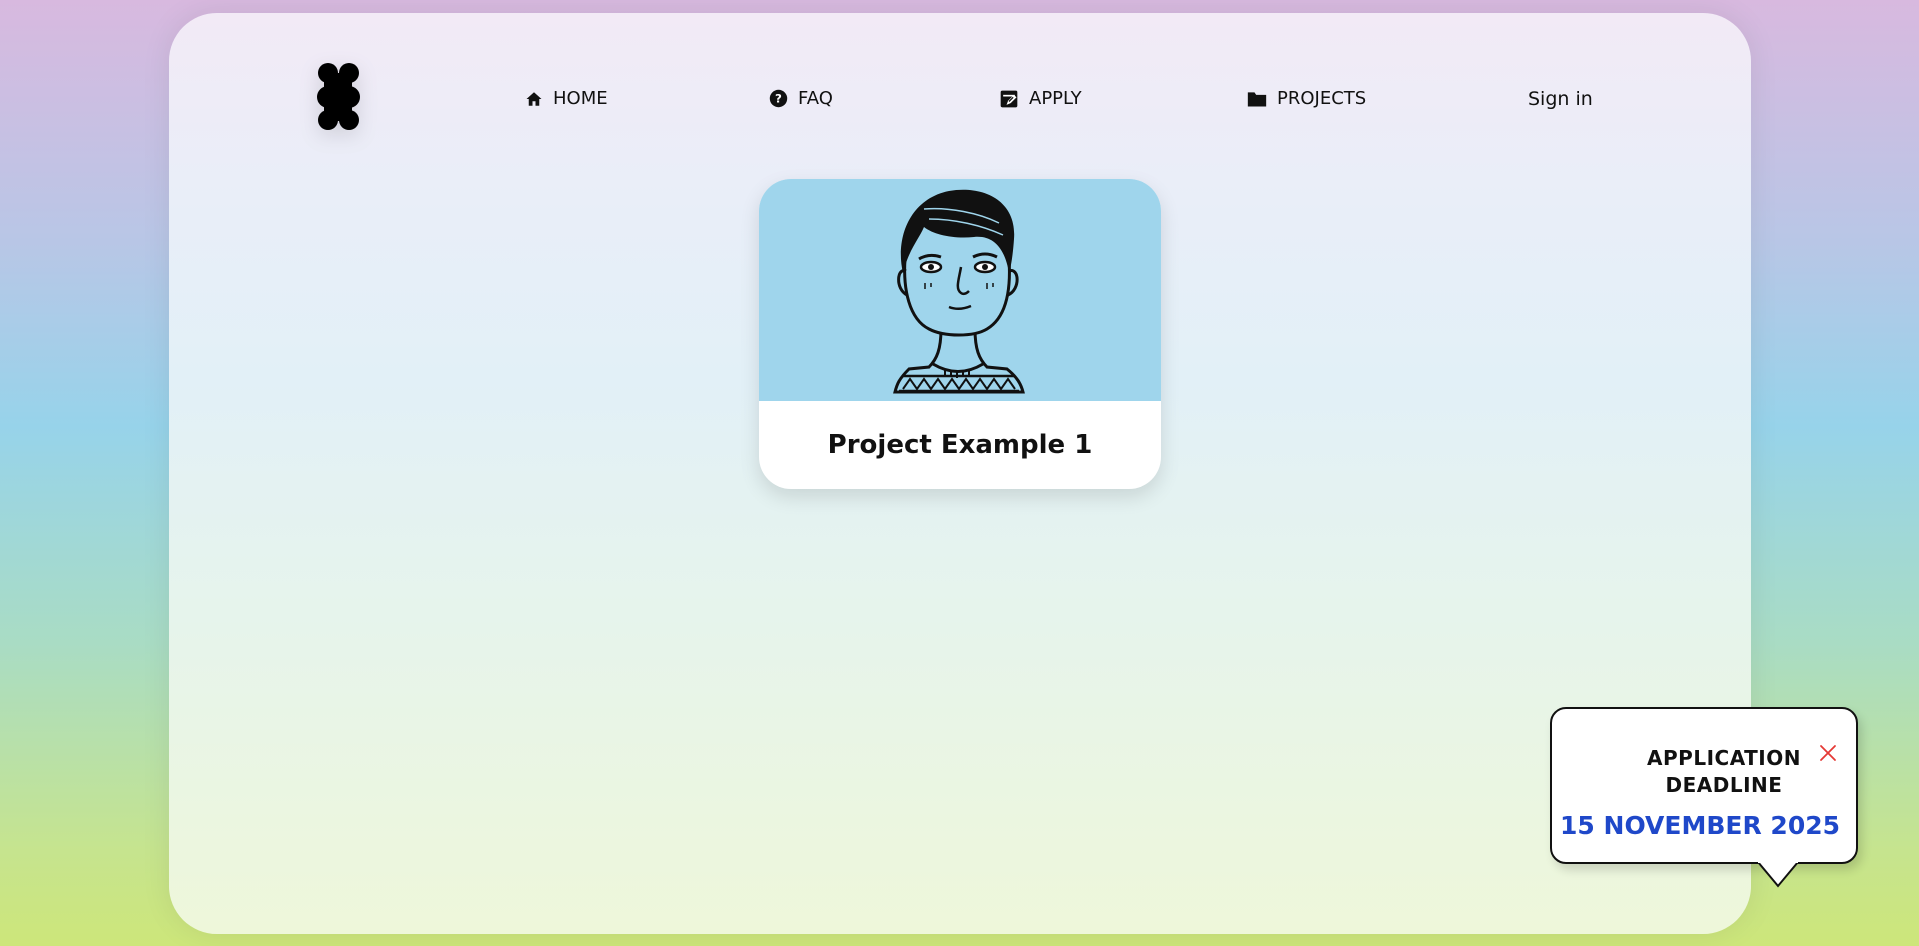  I want to click on project-title: Project Example 1, so click(960, 445).